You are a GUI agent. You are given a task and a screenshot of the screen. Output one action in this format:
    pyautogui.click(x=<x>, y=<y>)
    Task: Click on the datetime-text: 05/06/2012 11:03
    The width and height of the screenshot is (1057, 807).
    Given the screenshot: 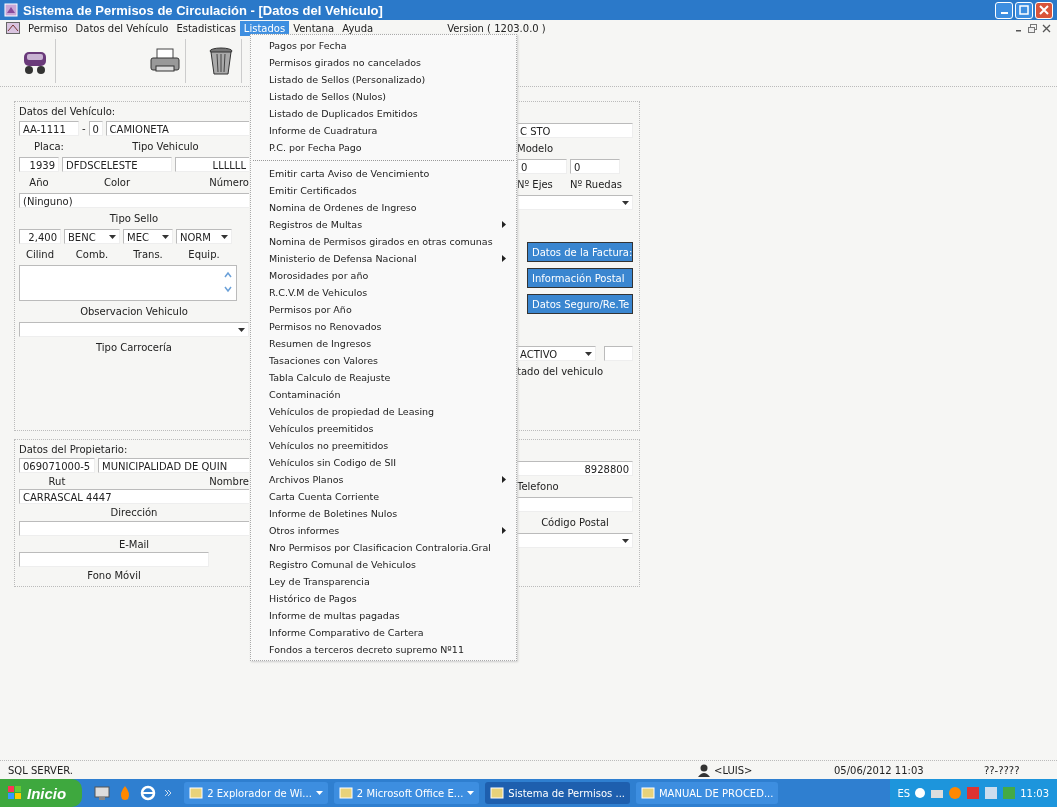 What is the action you would take?
    pyautogui.click(x=879, y=770)
    